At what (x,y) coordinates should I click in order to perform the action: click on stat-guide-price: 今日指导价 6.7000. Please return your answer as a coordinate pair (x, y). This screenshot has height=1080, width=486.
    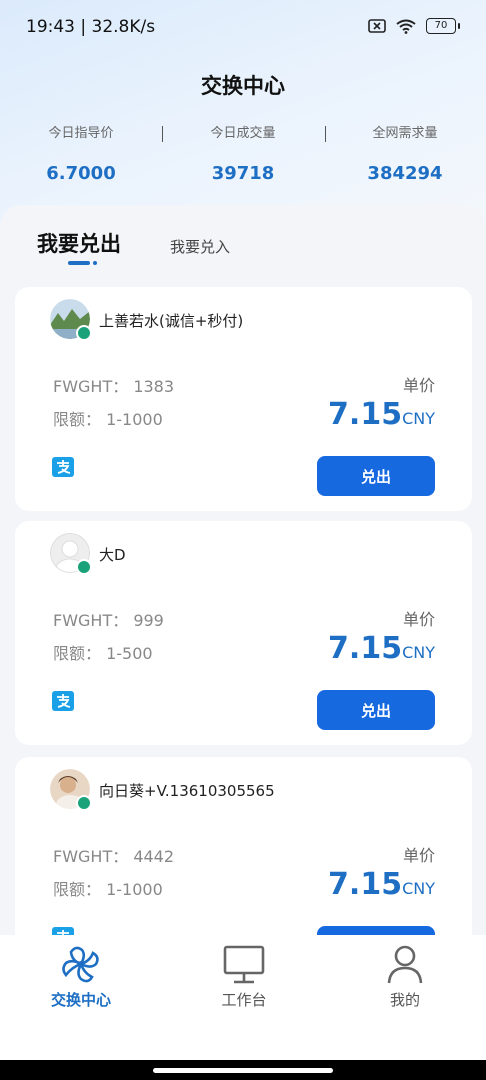
    Looking at the image, I should click on (81, 153).